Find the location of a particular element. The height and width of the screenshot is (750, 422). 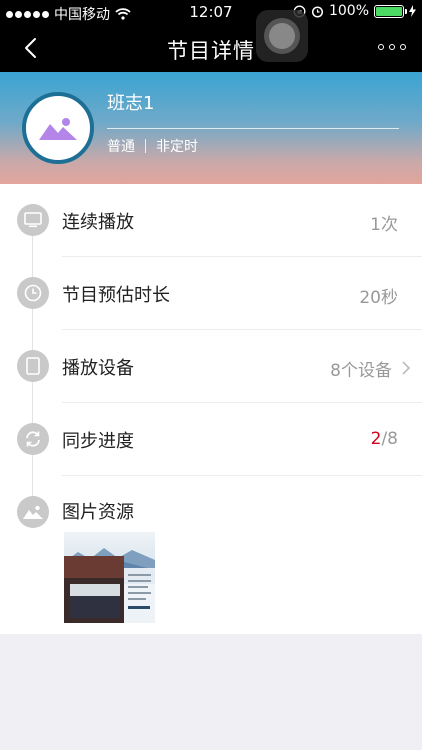

devices-value: 8个设备 is located at coordinates (361, 371).